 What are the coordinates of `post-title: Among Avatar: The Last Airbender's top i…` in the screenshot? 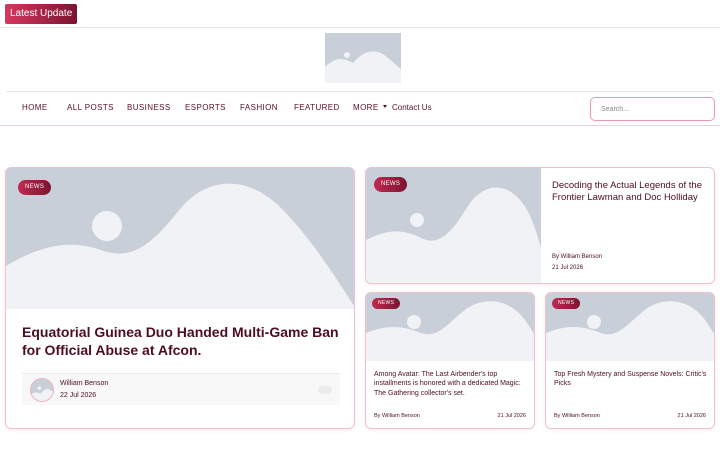 It's located at (451, 384).